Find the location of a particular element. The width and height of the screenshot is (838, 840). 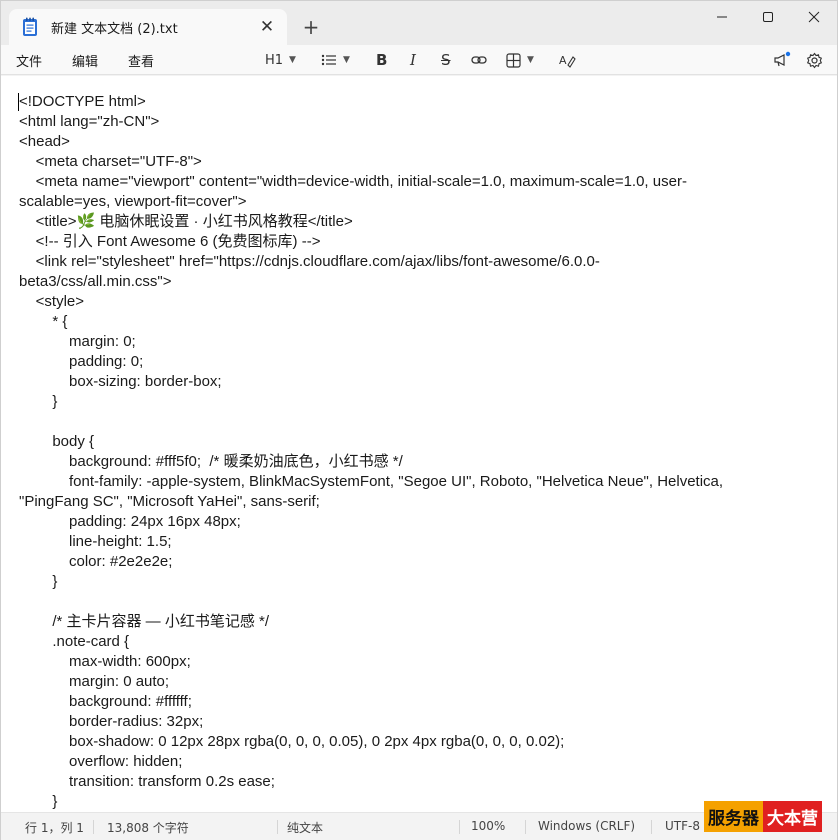

strikethrough-button: S is located at coordinates (446, 60).